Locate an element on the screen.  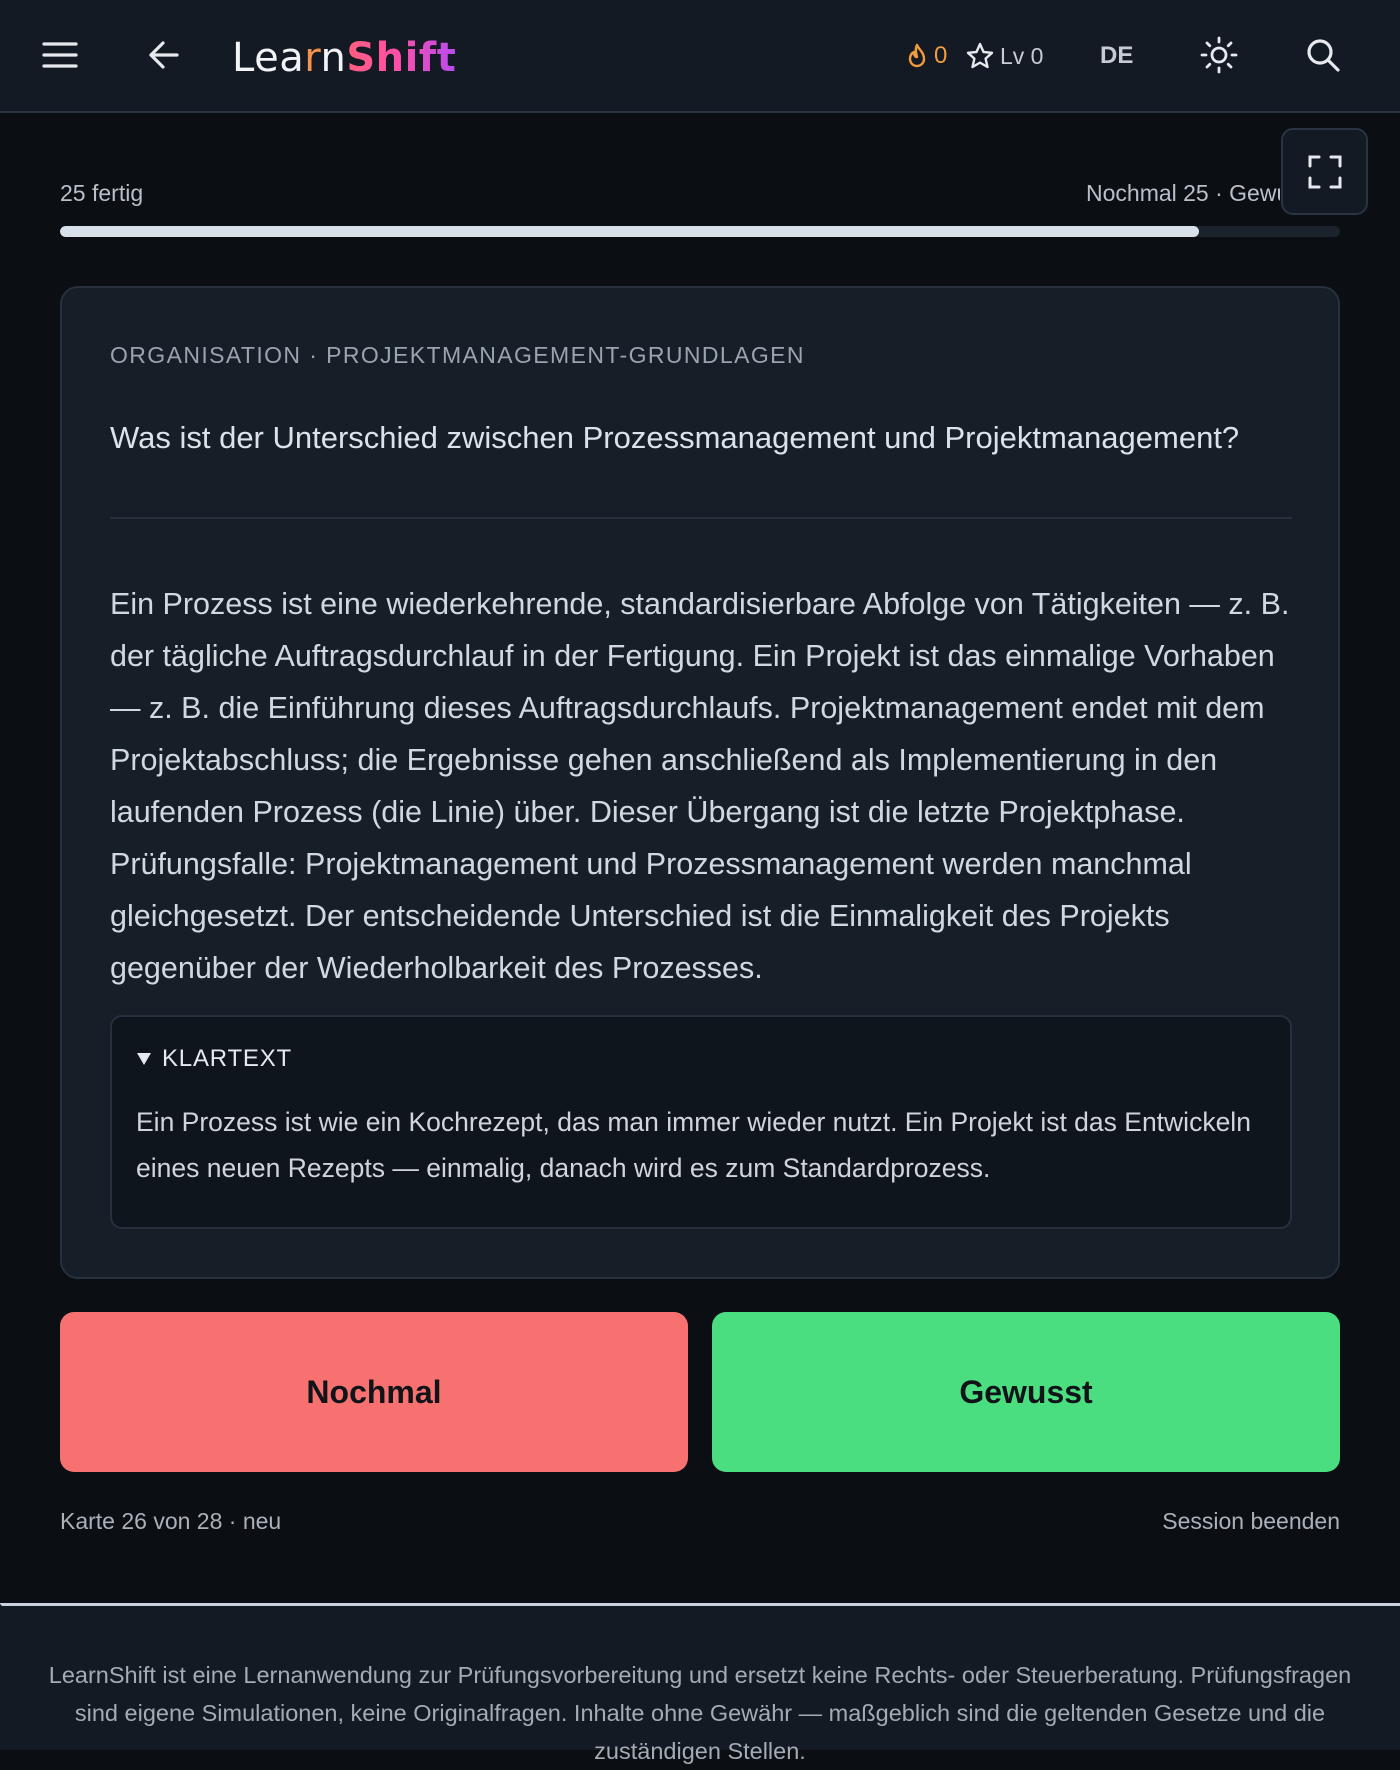
session-stats-label: Nochmal 25 · Gewusst 0 is located at coordinates (1183, 193).